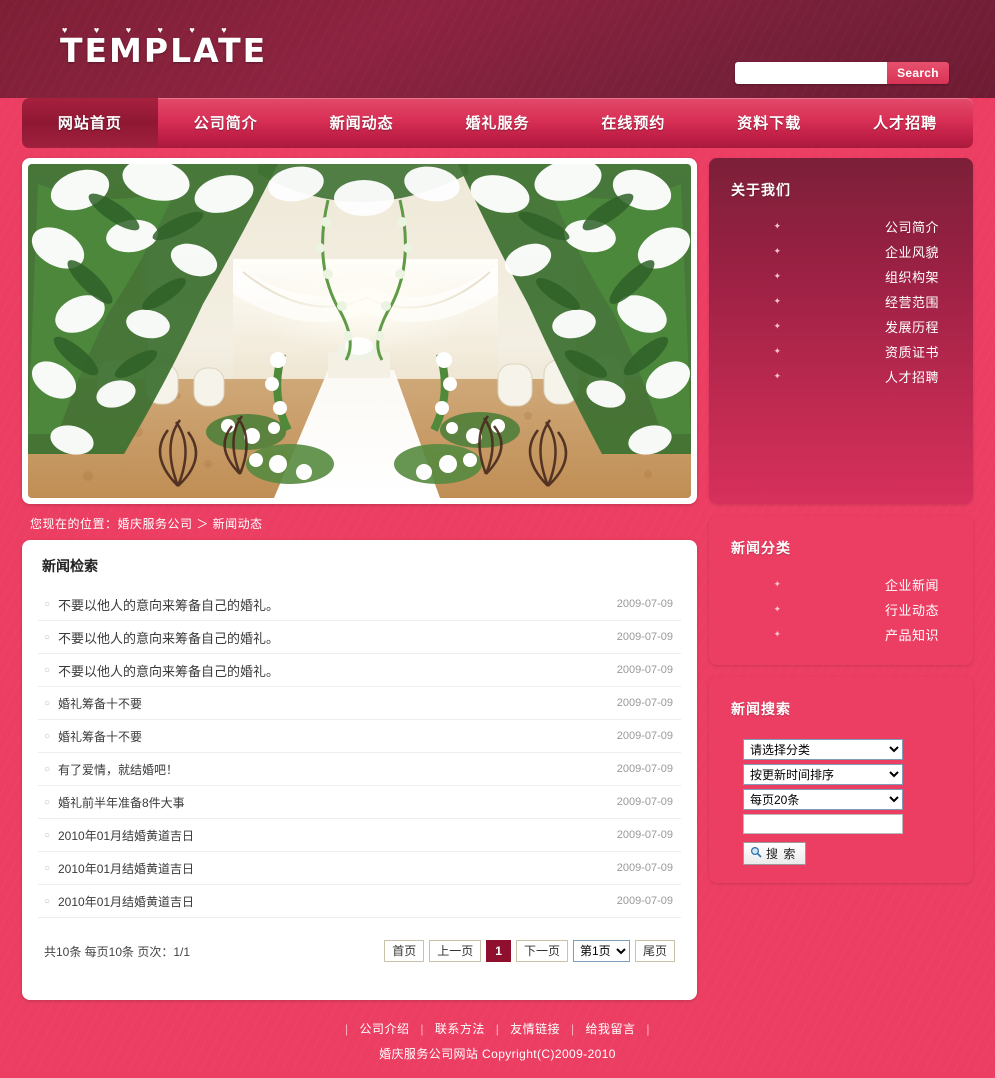 The image size is (995, 1078). Describe the element at coordinates (100, 703) in the screenshot. I see `news-item-title: 婚礼筹备十不要` at that location.